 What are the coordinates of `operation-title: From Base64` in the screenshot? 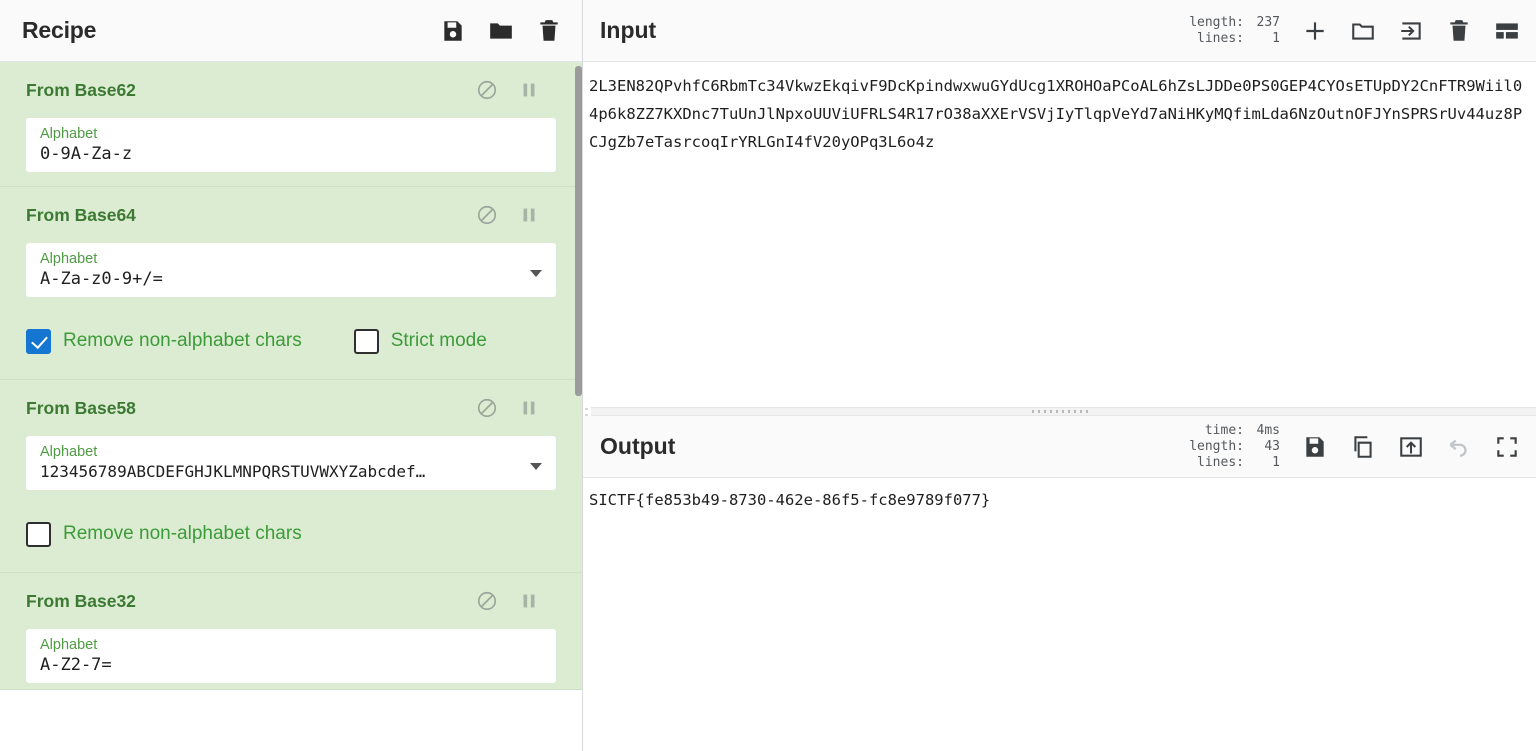 It's located at (81, 214).